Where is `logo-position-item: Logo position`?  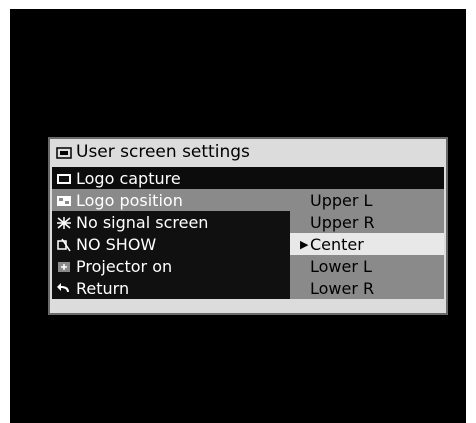 logo-position-item: Logo position is located at coordinates (171, 200).